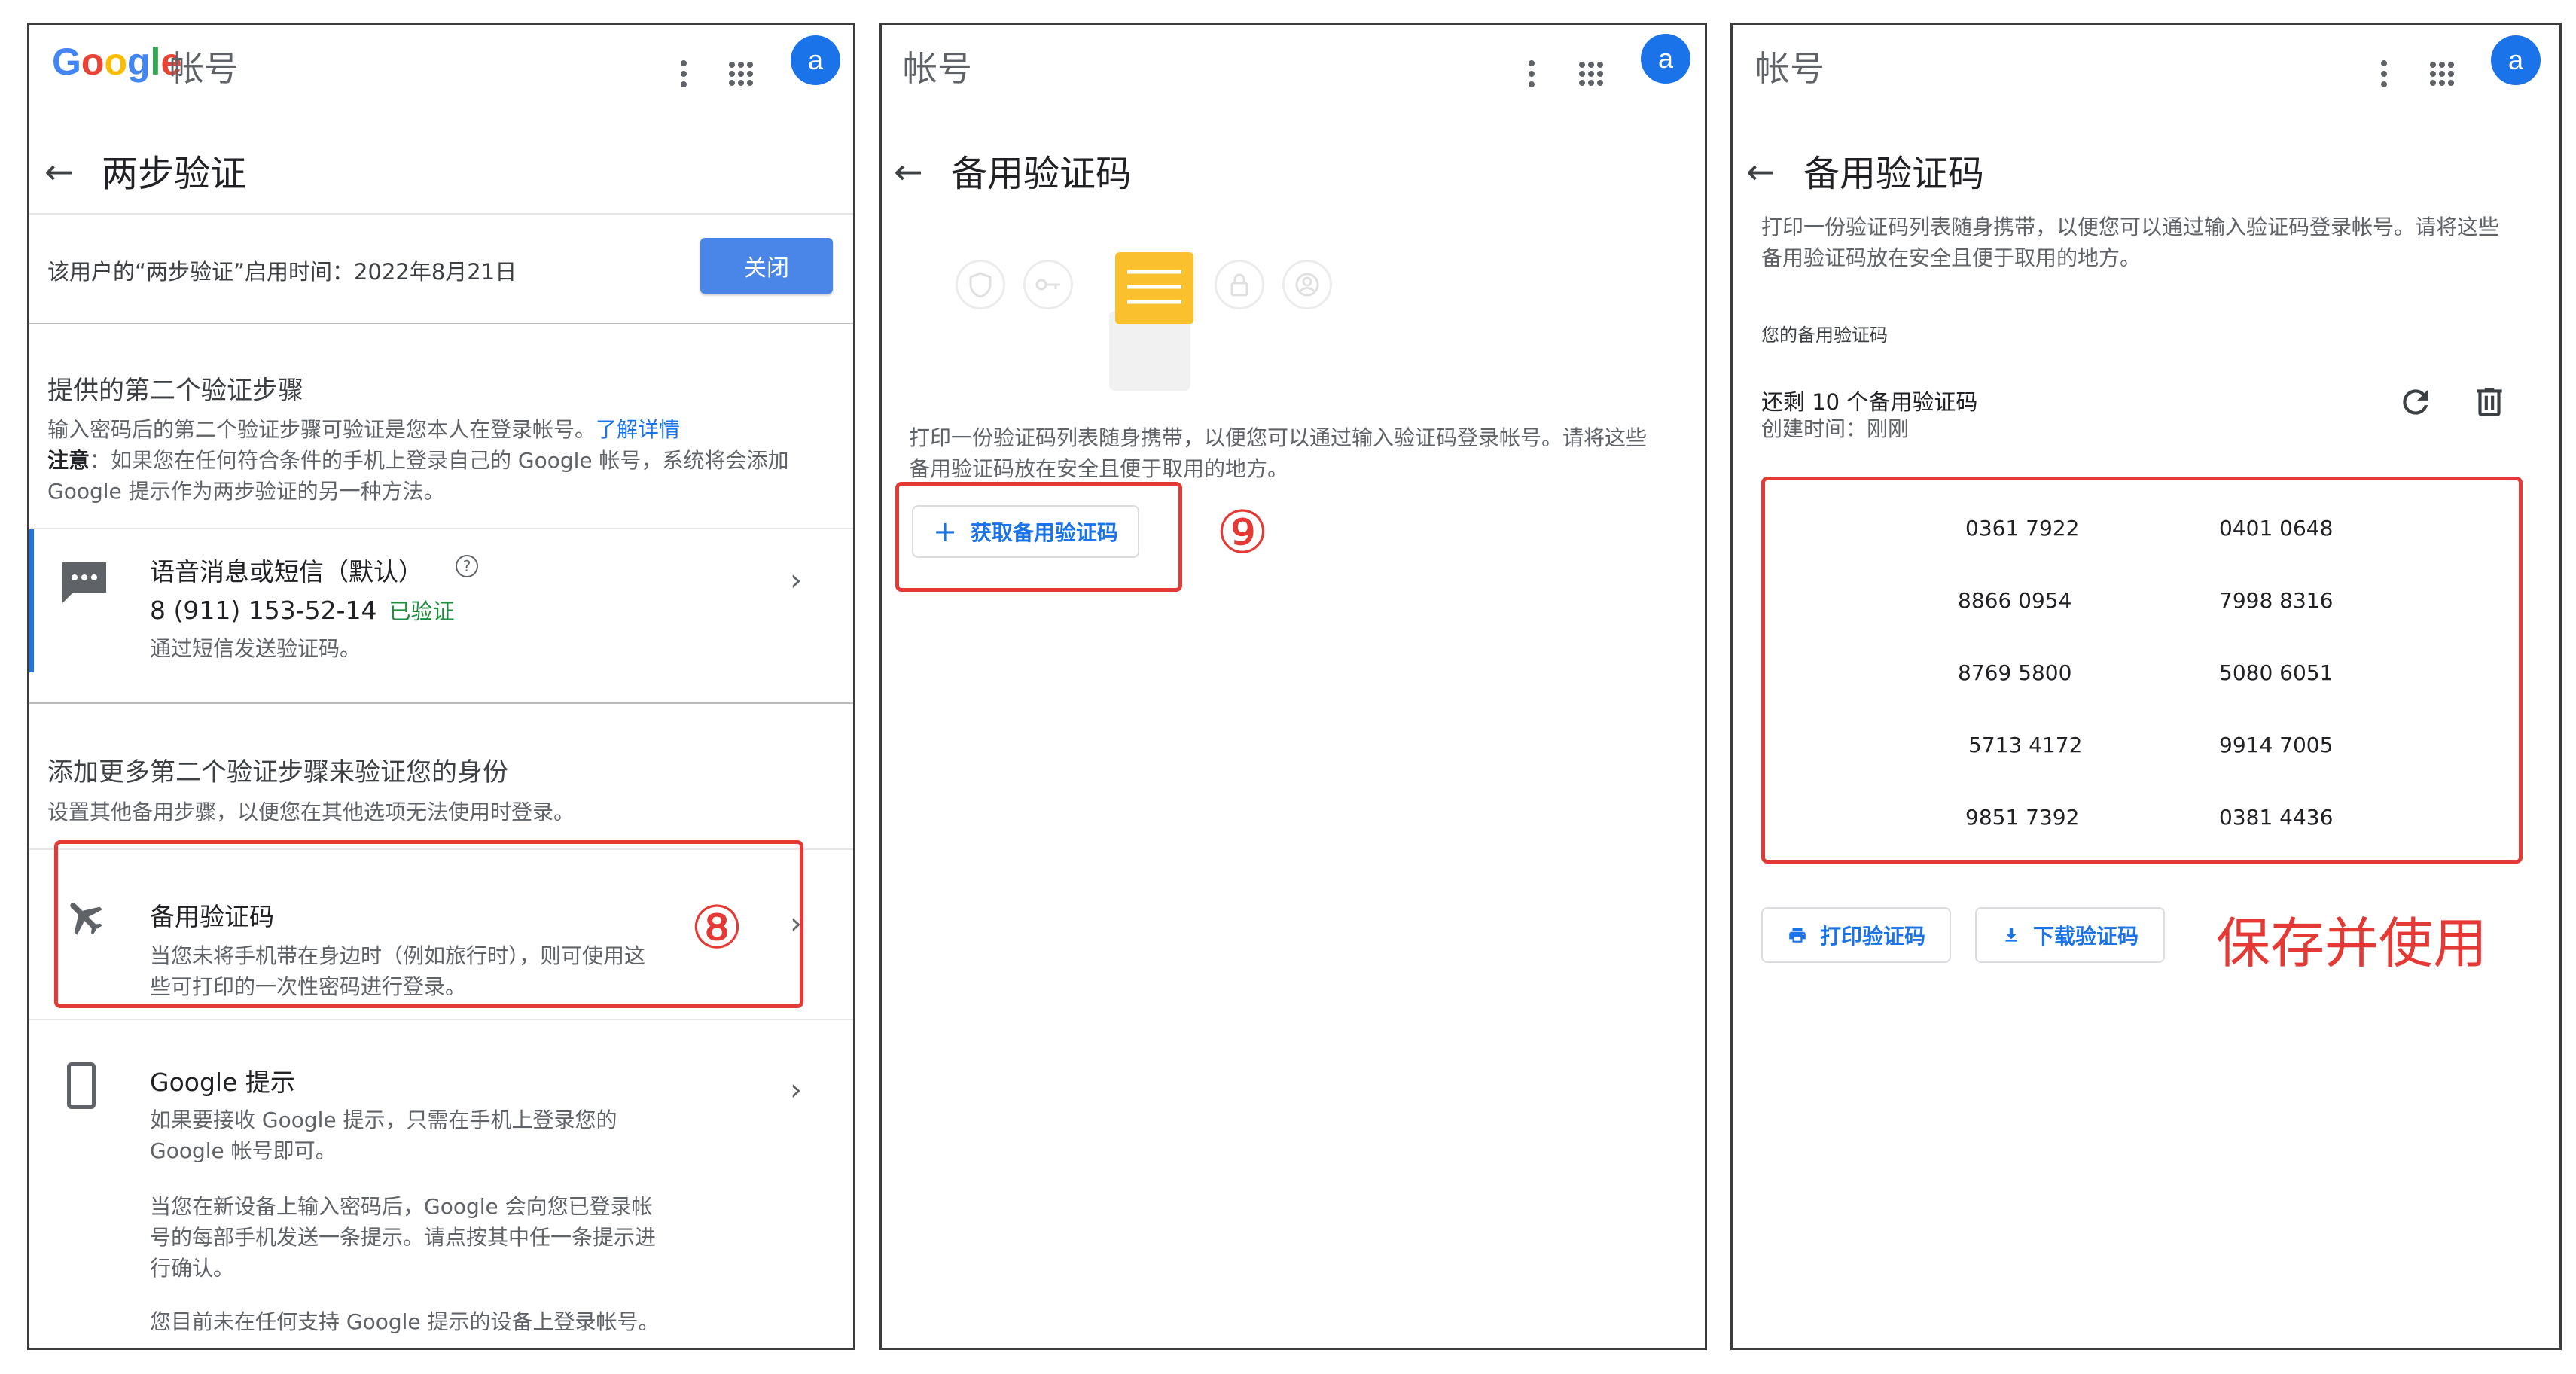 The width and height of the screenshot is (2576, 1374). Describe the element at coordinates (311, 812) in the screenshot. I see `section-description: 设置其他备用步骤，以便您在其他选项无法使用时登录。` at that location.